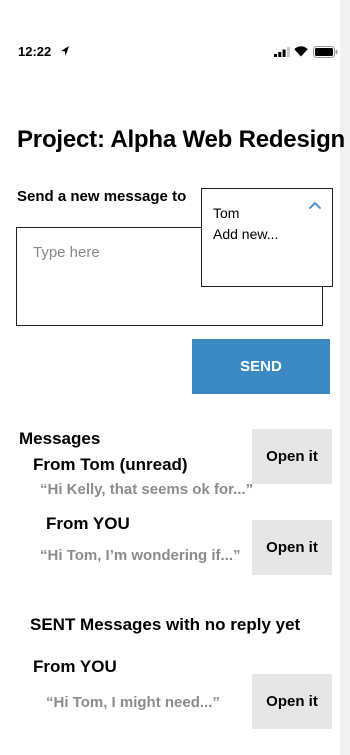 The image size is (350, 755). What do you see at coordinates (60, 438) in the screenshot?
I see `messages-heading: Messages` at bounding box center [60, 438].